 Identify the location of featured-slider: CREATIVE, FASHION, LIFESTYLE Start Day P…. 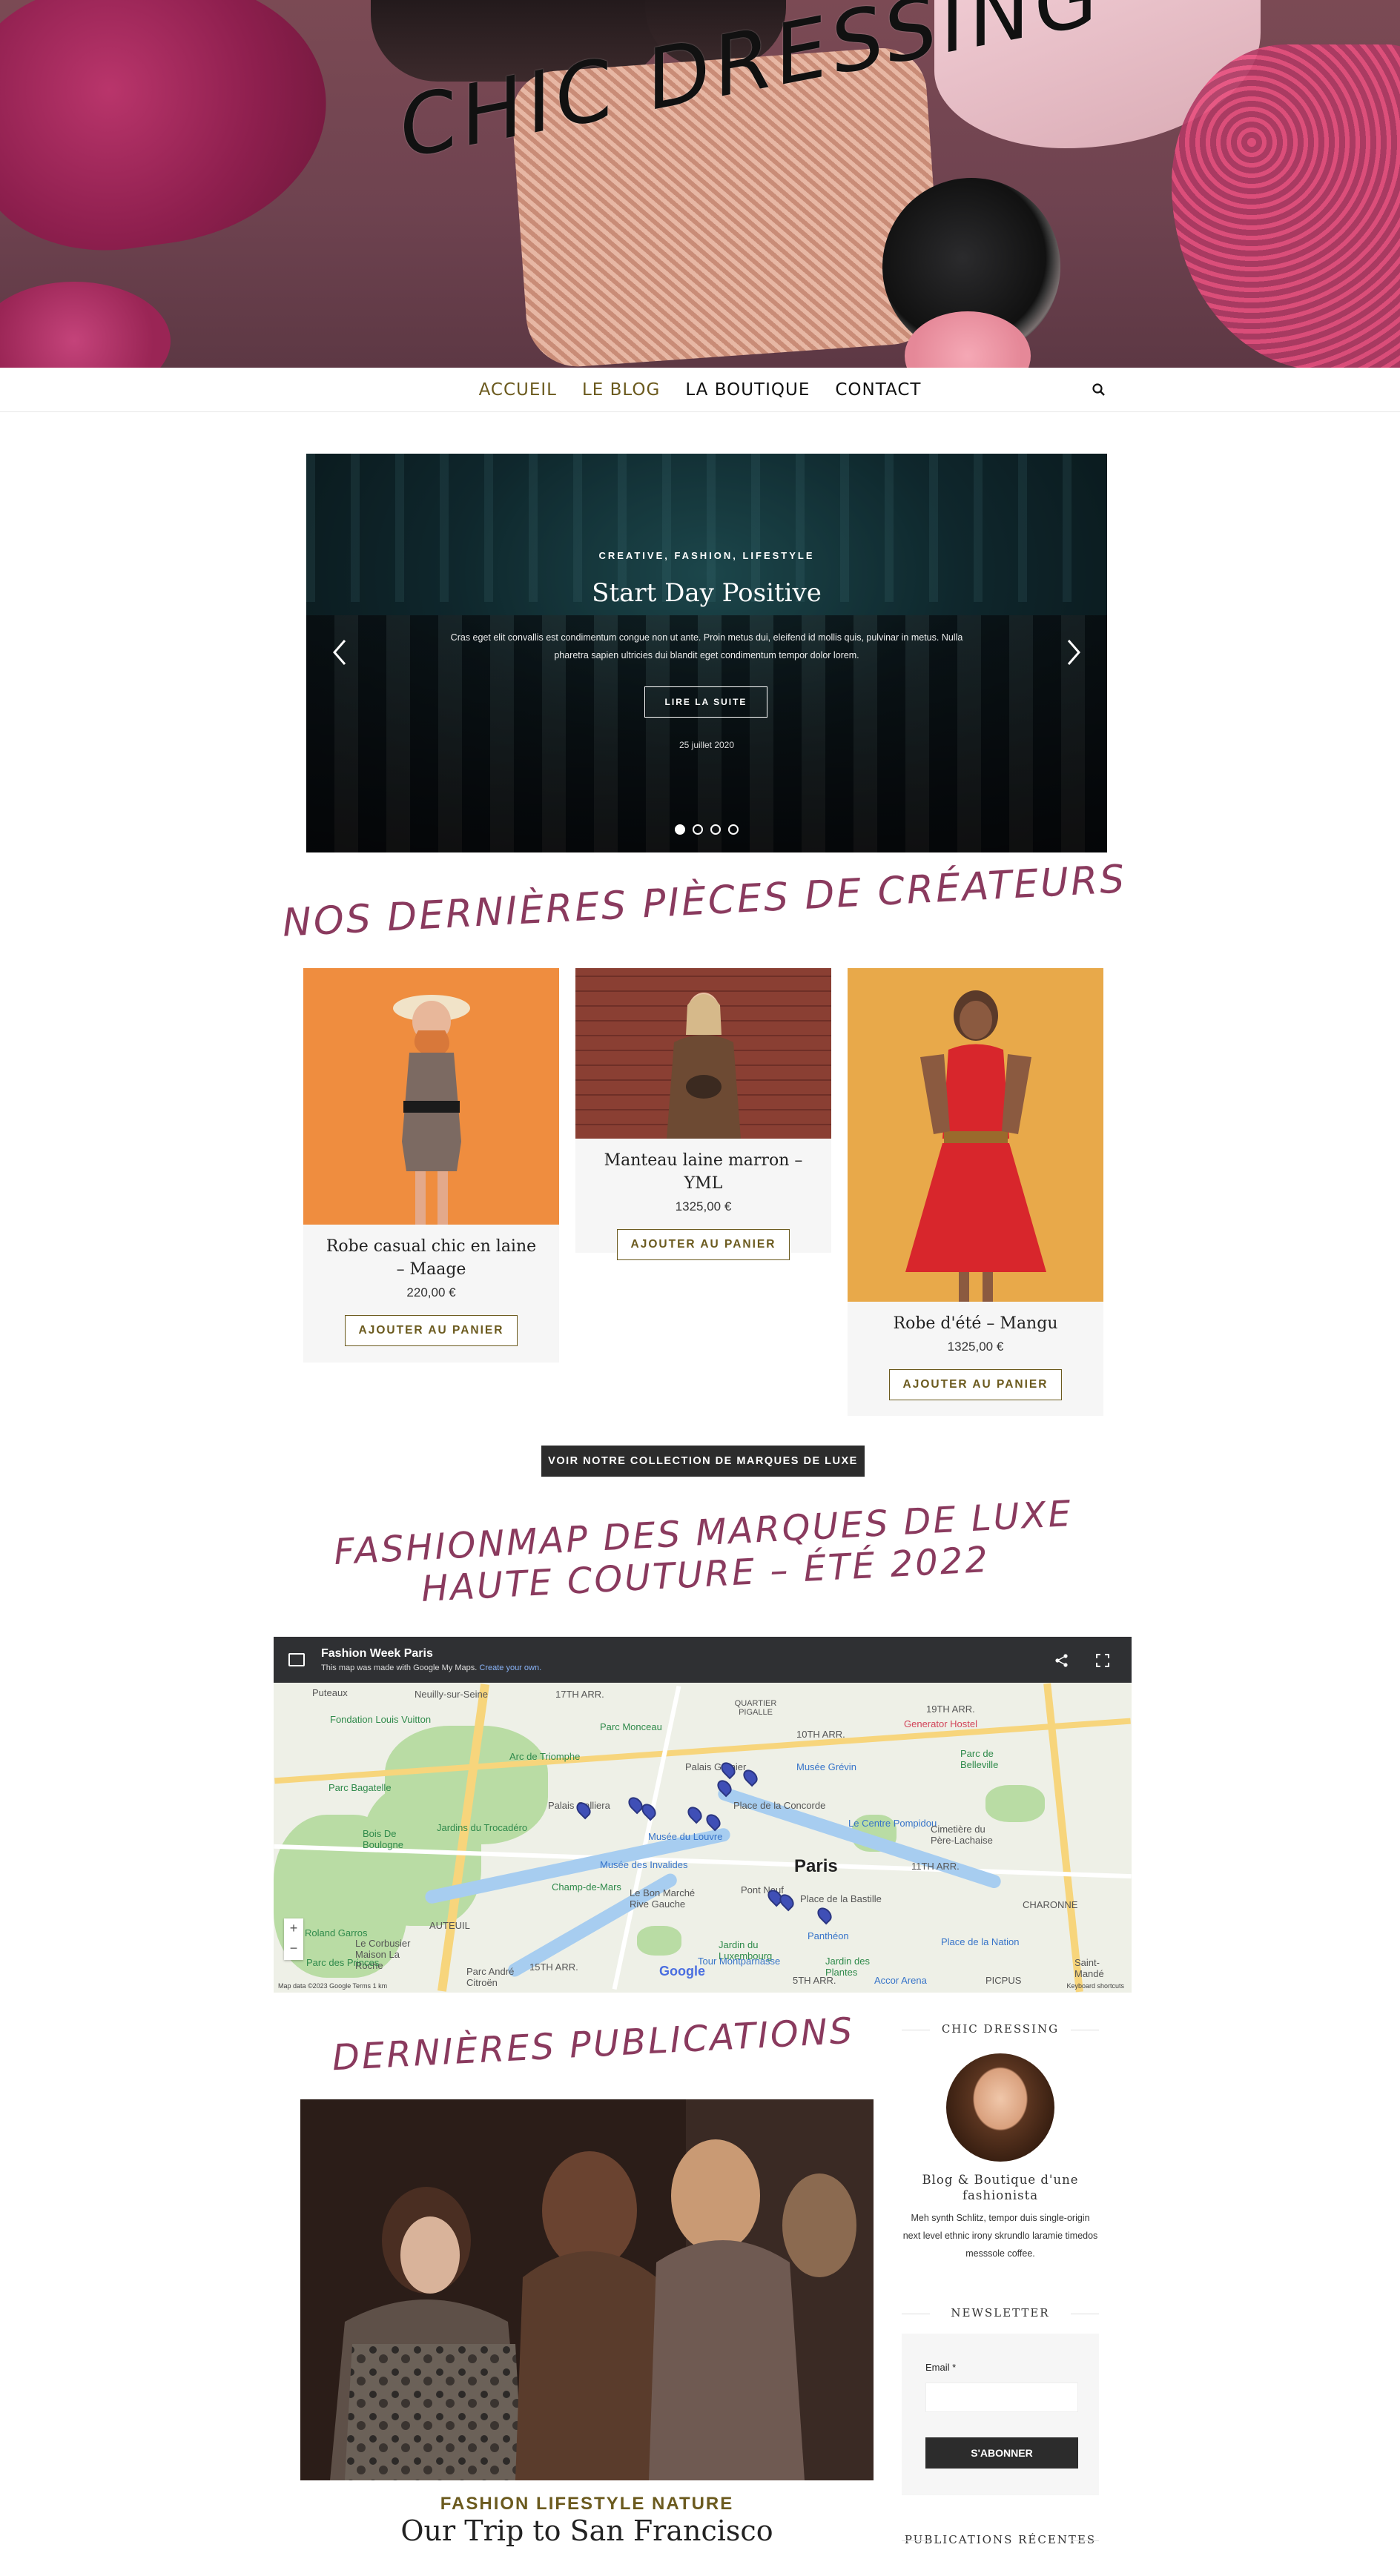
(706, 653).